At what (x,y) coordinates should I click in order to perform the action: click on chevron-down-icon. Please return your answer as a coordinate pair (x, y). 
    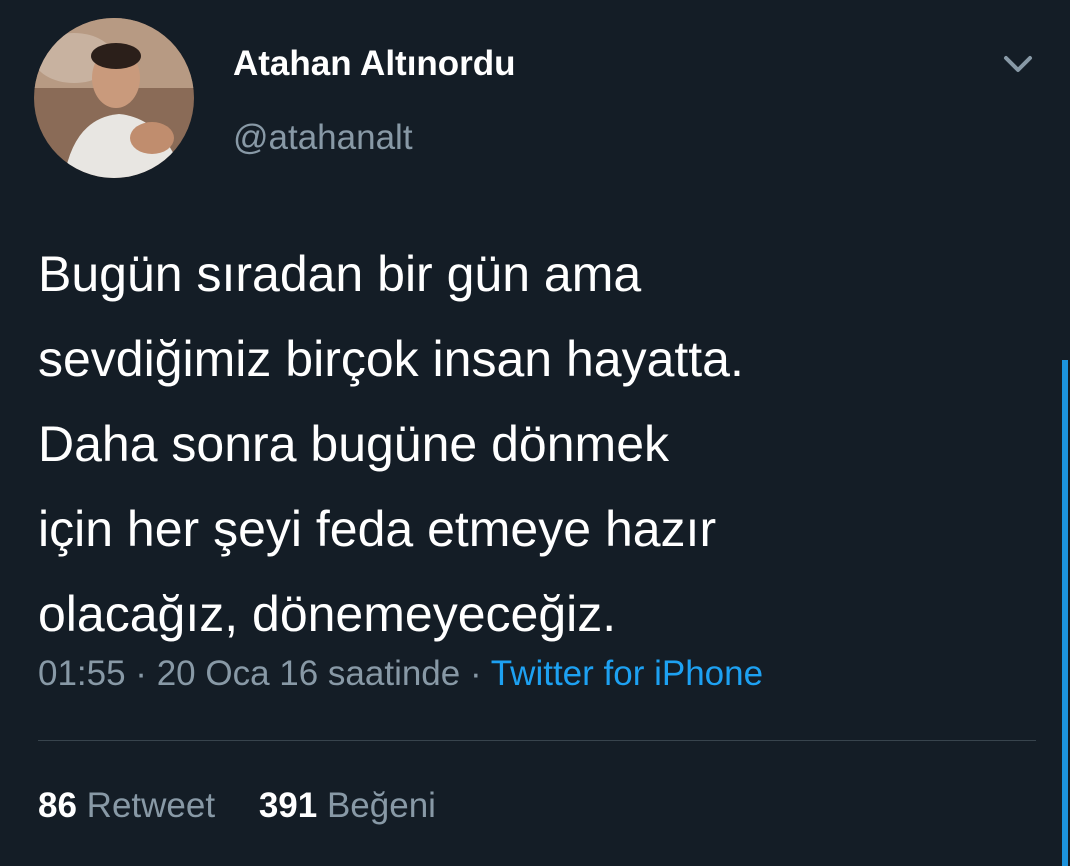
    Looking at the image, I should click on (1018, 65).